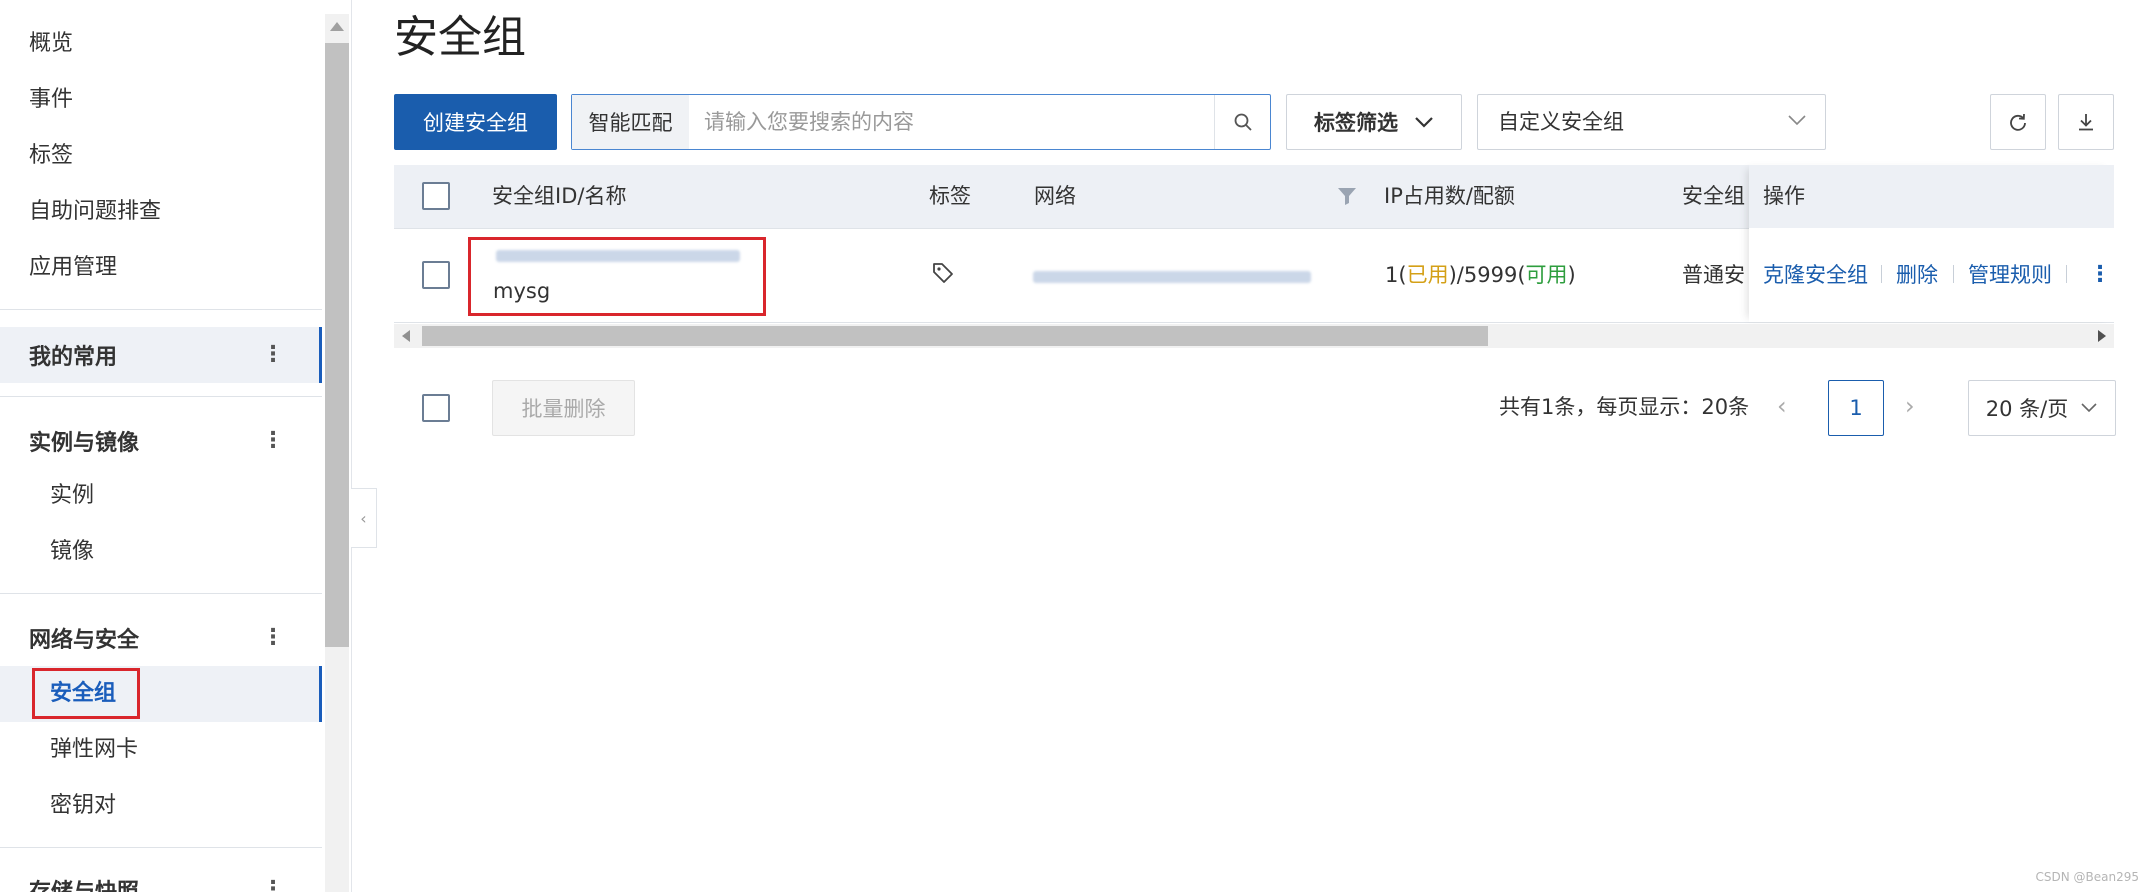 This screenshot has height=892, width=2153. What do you see at coordinates (73, 268) in the screenshot?
I see `sidebar-item-app-management: 应用管理` at bounding box center [73, 268].